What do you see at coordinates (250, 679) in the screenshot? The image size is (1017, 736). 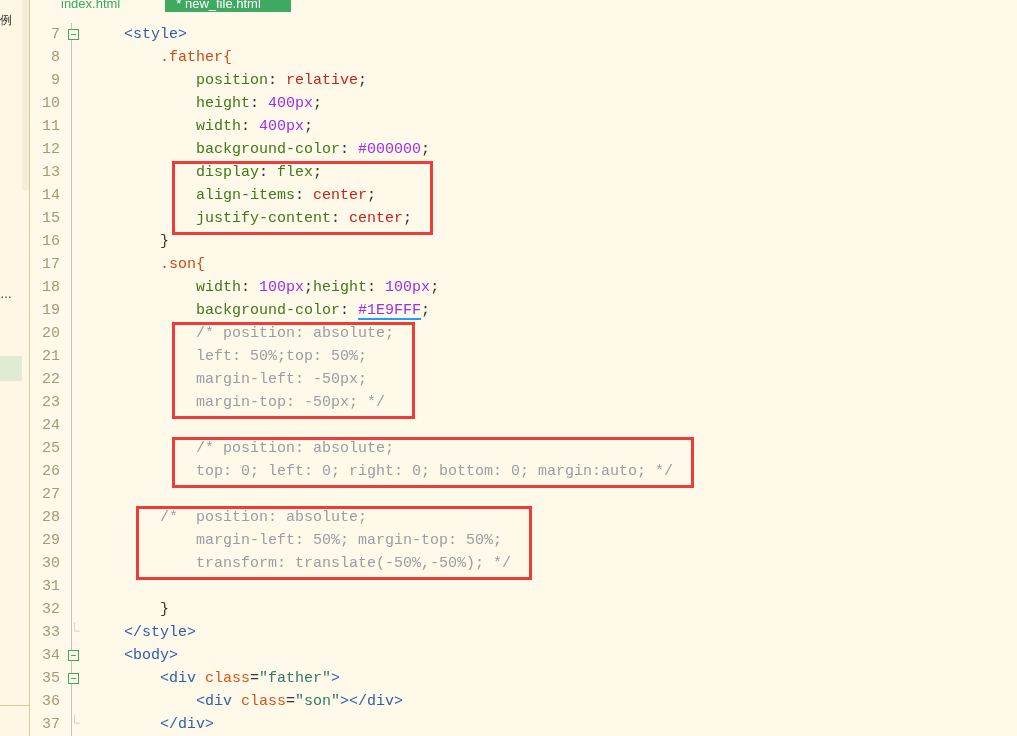 I see `code-line: <div class="father">` at bounding box center [250, 679].